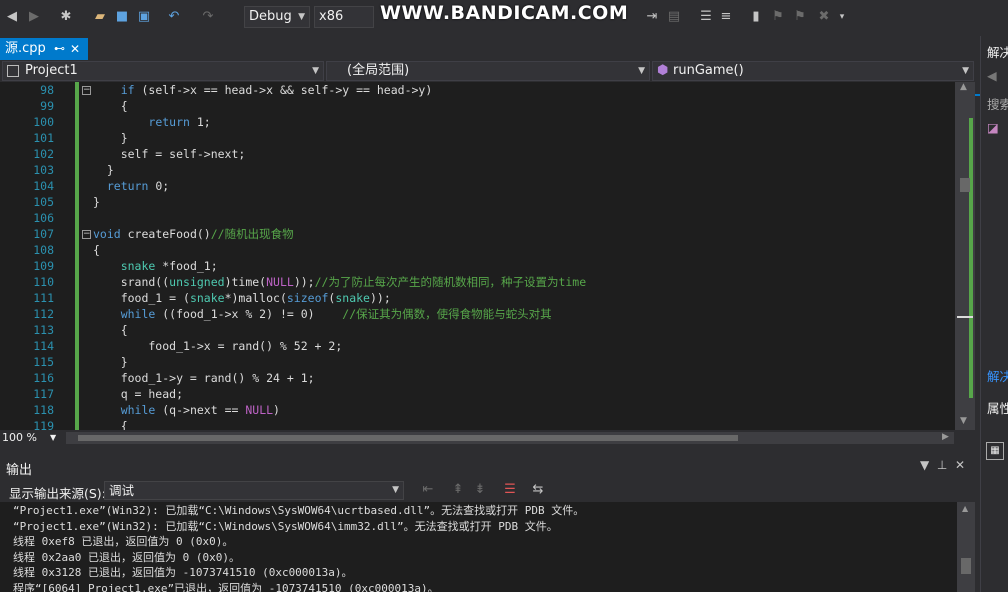 This screenshot has height=592, width=1008. I want to click on open-folder-icon: ▰, so click(100, 17).